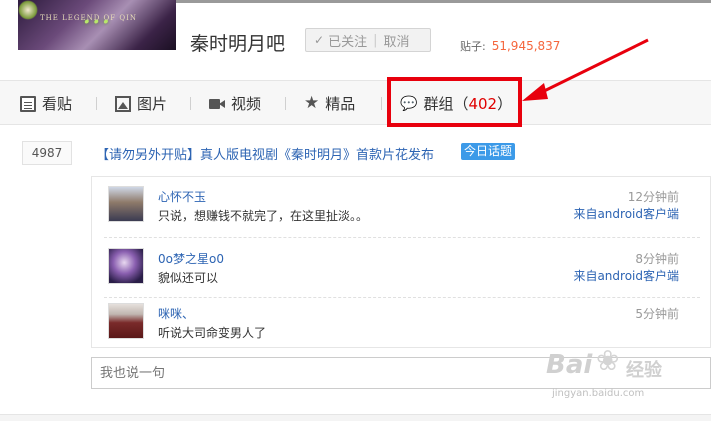 This screenshot has width=711, height=421. Describe the element at coordinates (176, 313) in the screenshot. I see `comment-username: 咪咪、` at that location.